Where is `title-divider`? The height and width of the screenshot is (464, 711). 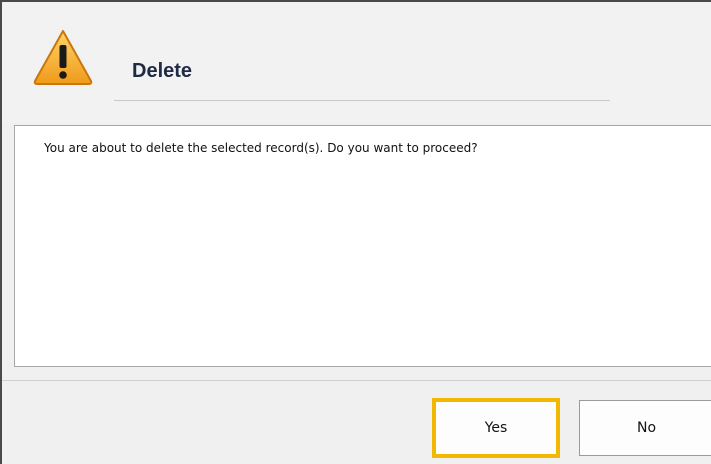 title-divider is located at coordinates (362, 100).